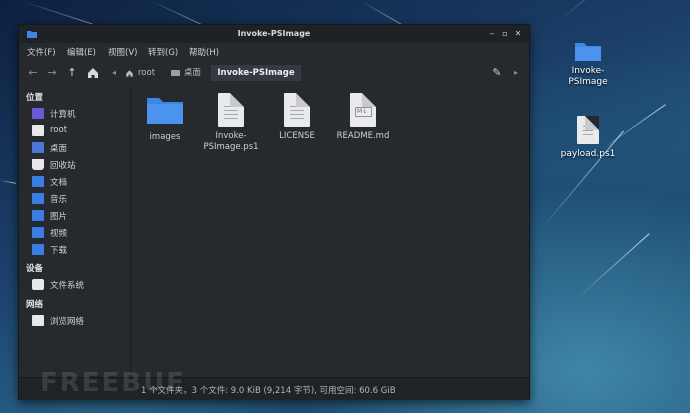 Image resolution: width=690 pixels, height=413 pixels. I want to click on documents-folder-icon, so click(38, 181).